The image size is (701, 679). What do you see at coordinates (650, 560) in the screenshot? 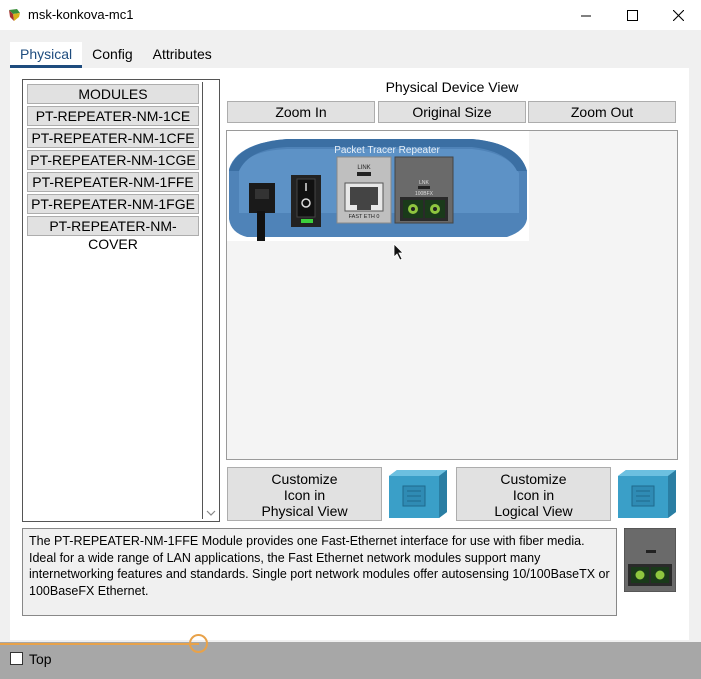
I see `module-thumbnail` at bounding box center [650, 560].